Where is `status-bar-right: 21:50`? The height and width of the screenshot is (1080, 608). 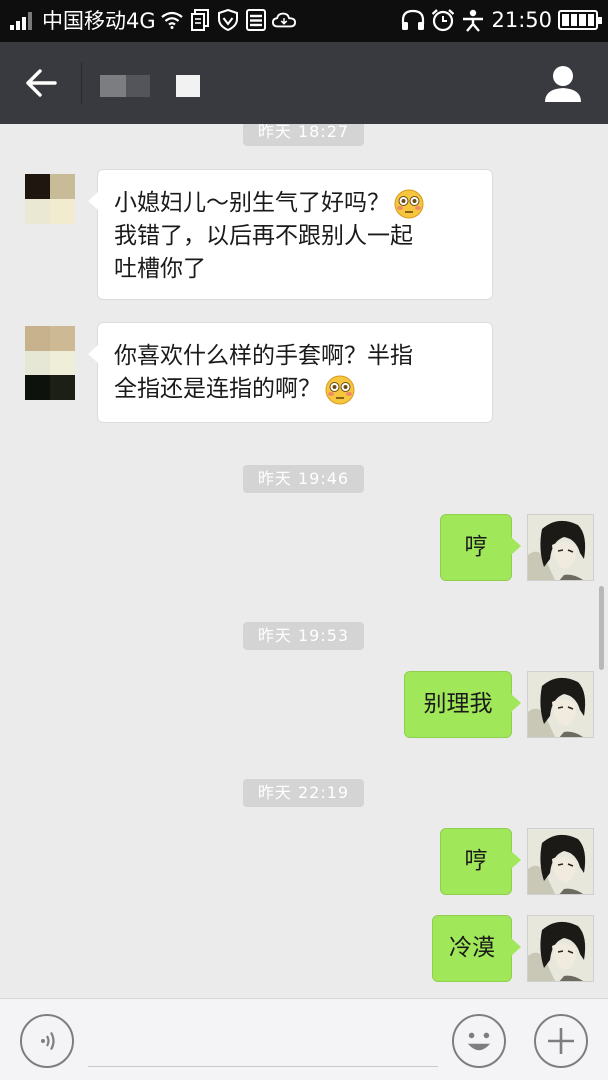
status-bar-right: 21:50 is located at coordinates (501, 20).